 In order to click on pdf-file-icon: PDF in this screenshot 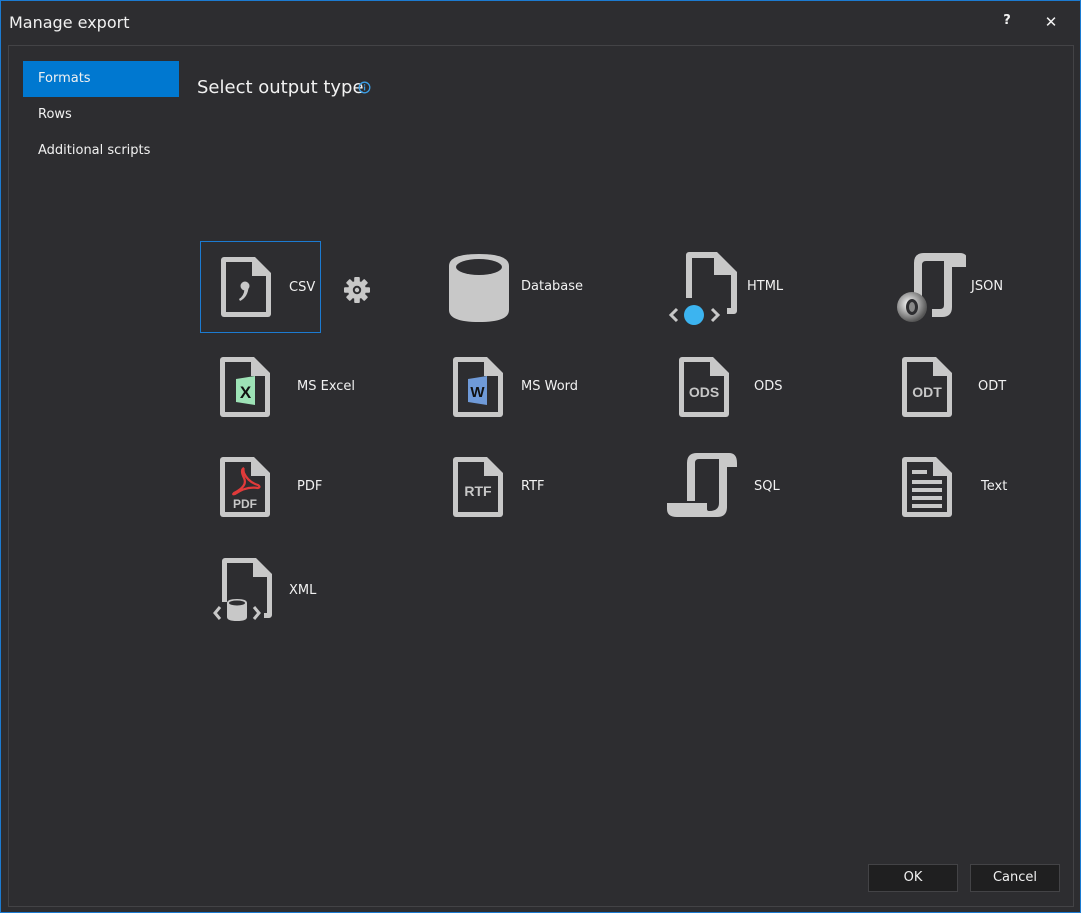, I will do `click(245, 487)`.